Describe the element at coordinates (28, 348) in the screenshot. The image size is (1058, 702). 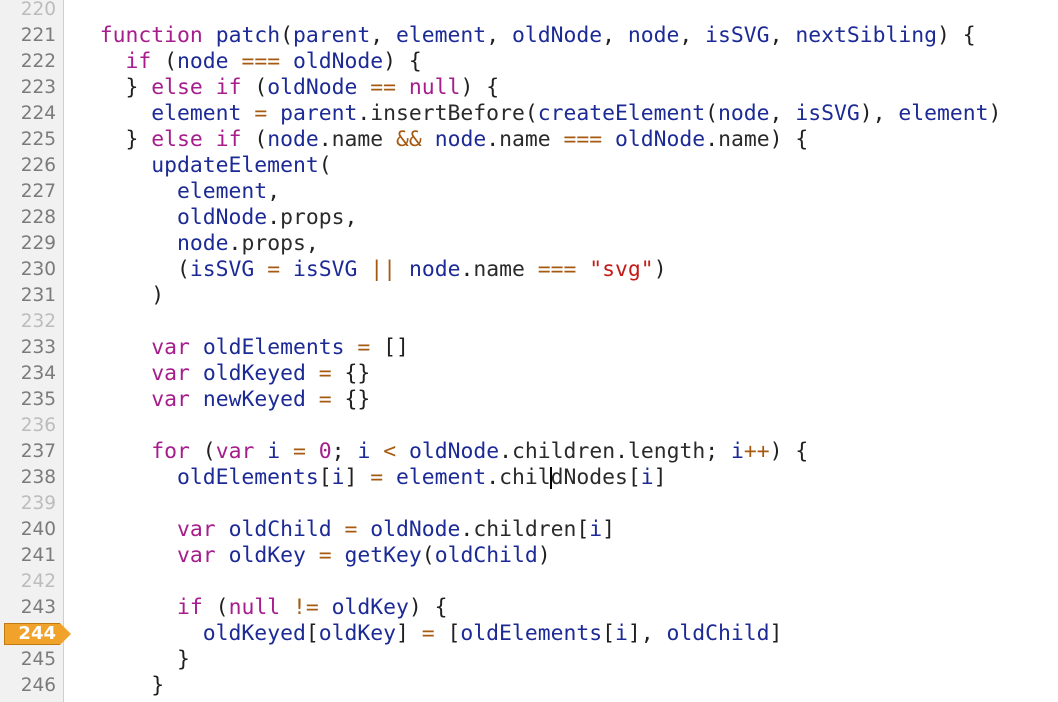
I see `line-number: 233` at that location.